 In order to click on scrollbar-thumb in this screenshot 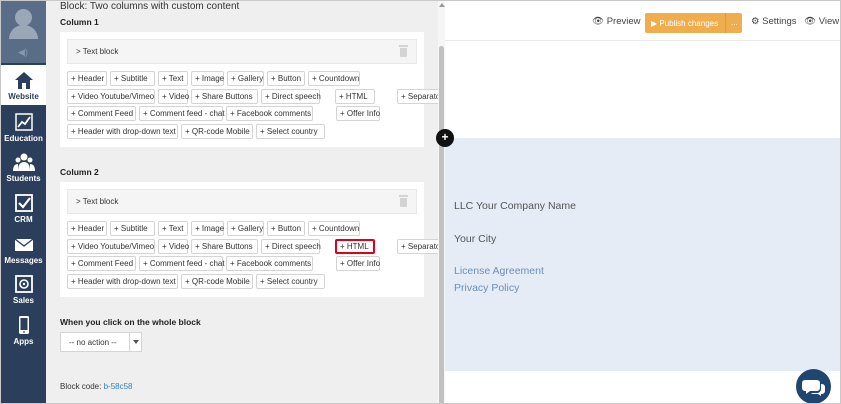, I will do `click(441, 224)`.